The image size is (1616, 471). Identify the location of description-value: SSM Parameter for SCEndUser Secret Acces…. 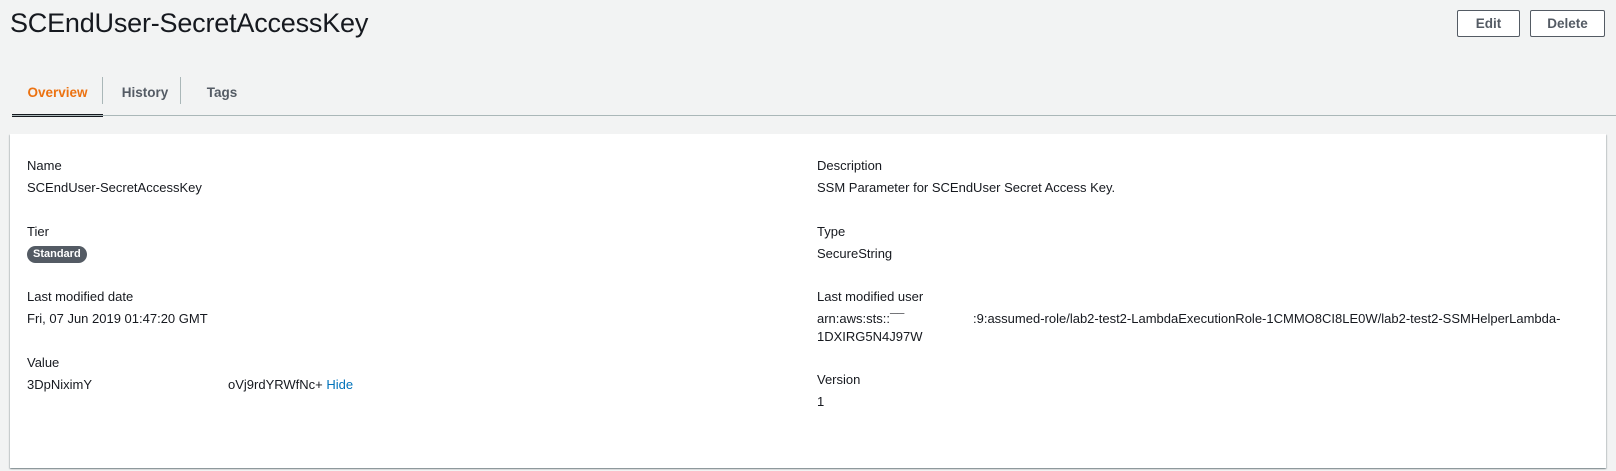
(966, 187).